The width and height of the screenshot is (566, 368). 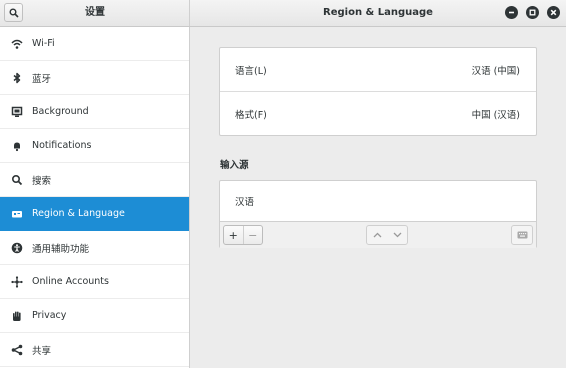 I want to click on header-bar: 设置 Region & Language, so click(x=283, y=13).